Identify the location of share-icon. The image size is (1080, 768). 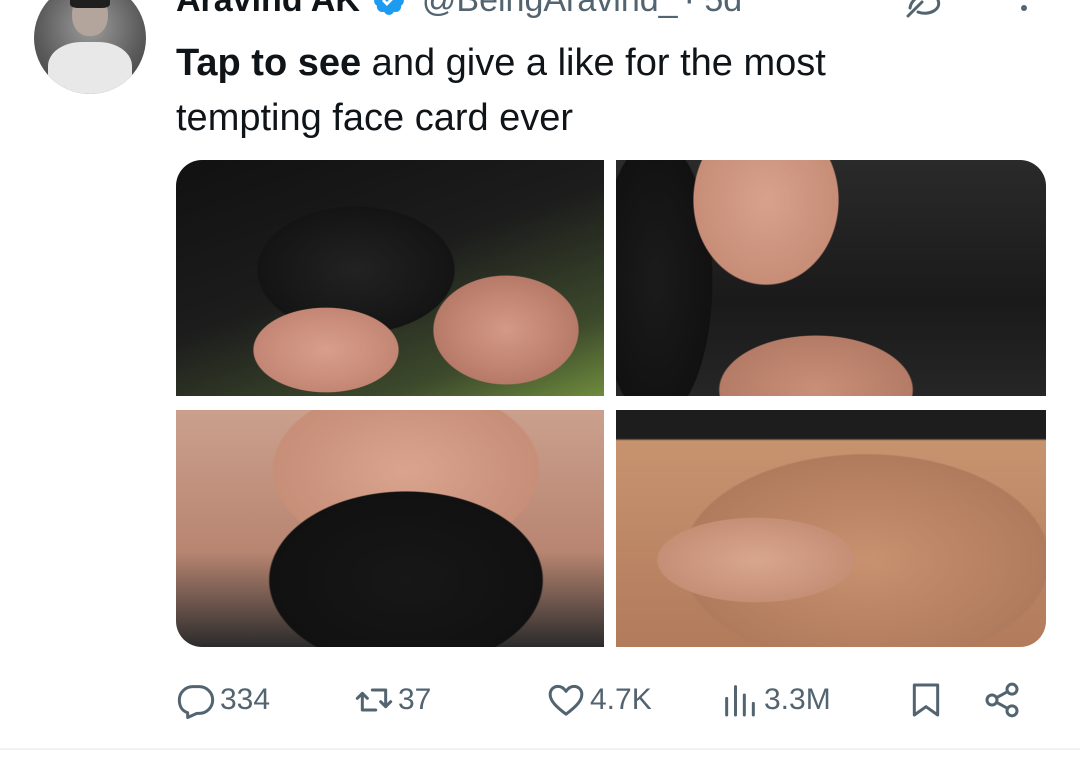
(1002, 700).